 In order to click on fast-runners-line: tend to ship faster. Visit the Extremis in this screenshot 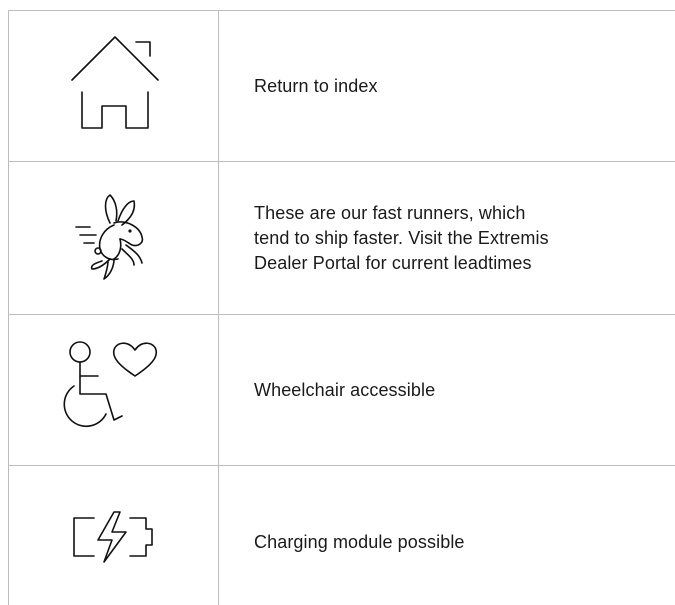, I will do `click(401, 237)`.